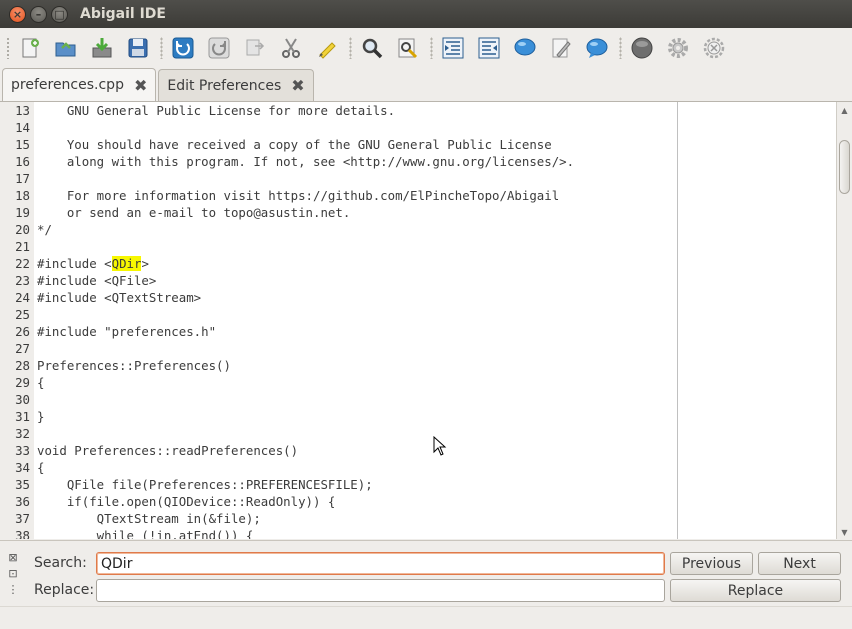  I want to click on code-line: 34 {, so click(338, 467).